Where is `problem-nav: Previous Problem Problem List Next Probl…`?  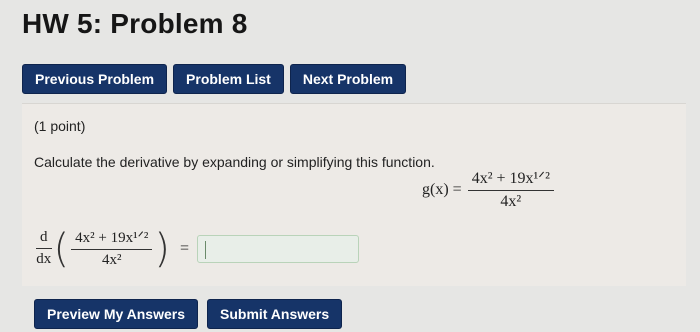
problem-nav: Previous Problem Problem List Next Probl… is located at coordinates (214, 79).